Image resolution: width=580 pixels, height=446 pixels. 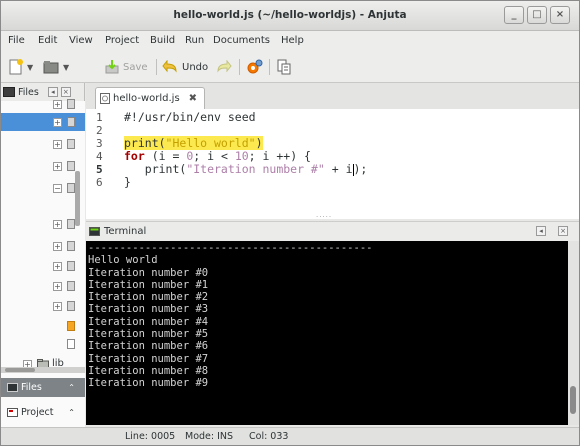 I want to click on terminal-line: Iteration number #2, so click(x=148, y=297).